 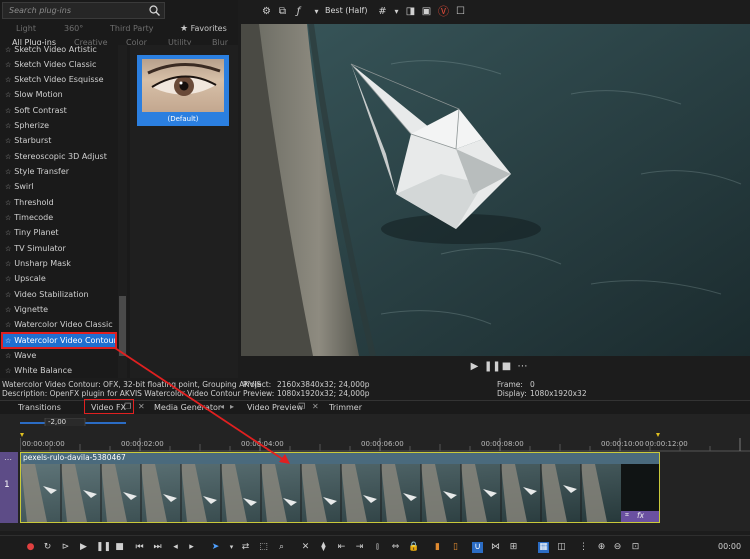 What do you see at coordinates (65, 547) in the screenshot?
I see `play-from-start-icon: ⊳` at bounding box center [65, 547].